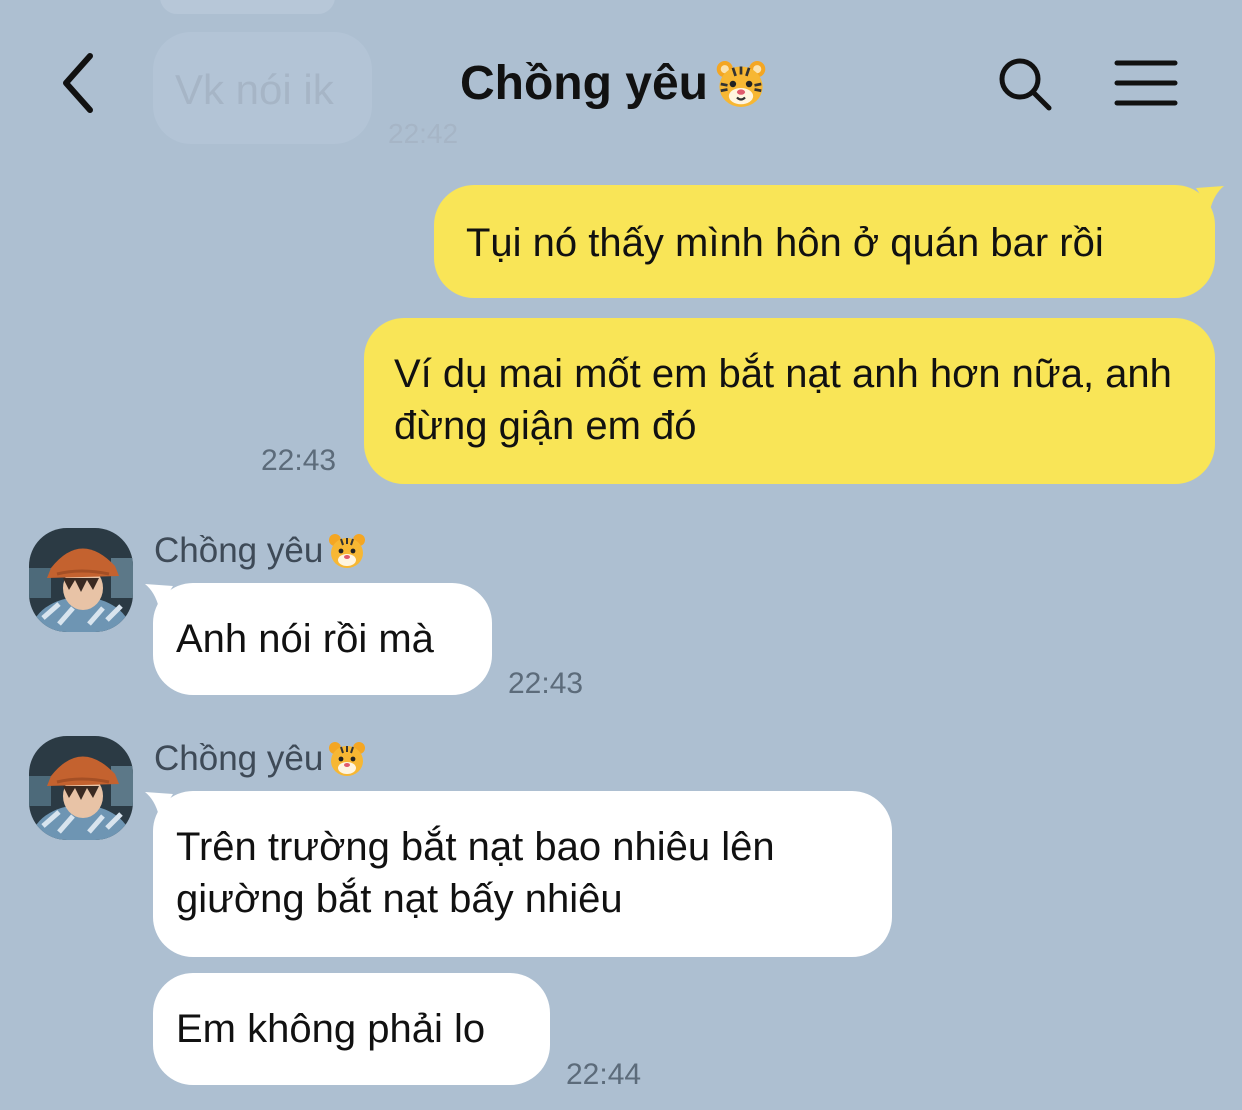  Describe the element at coordinates (247, 7) in the screenshot. I see `faded-message-bubble-top` at that location.